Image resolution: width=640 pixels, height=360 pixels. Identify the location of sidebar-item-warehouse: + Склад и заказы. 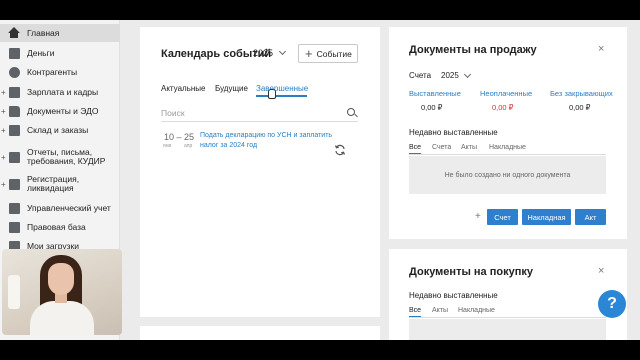
(60, 130).